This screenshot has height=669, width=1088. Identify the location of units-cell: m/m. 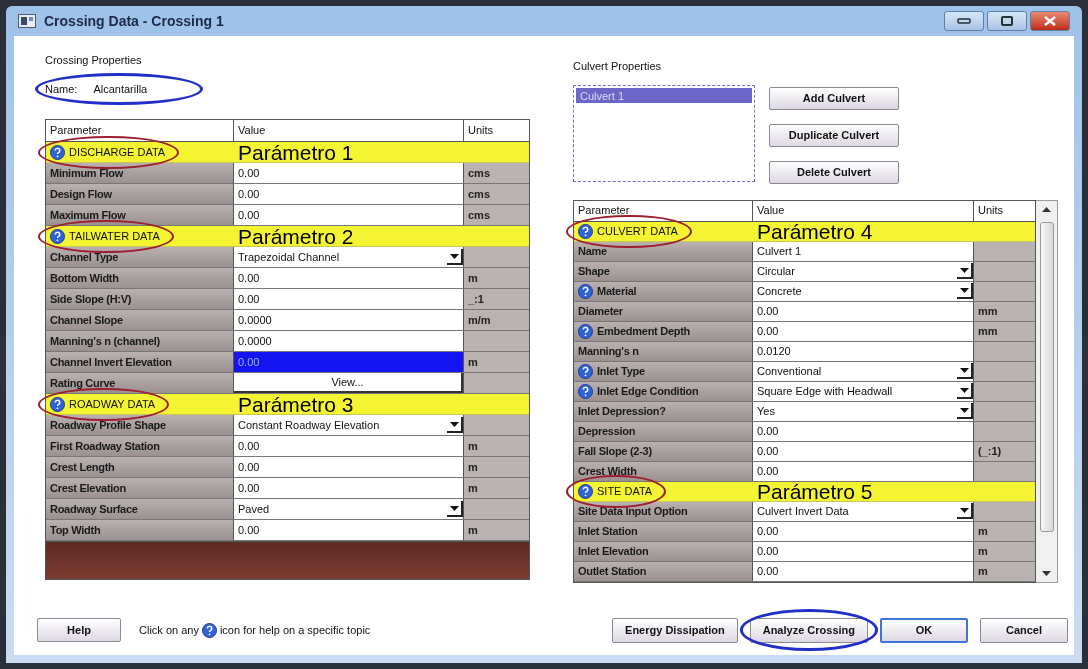
(496, 320).